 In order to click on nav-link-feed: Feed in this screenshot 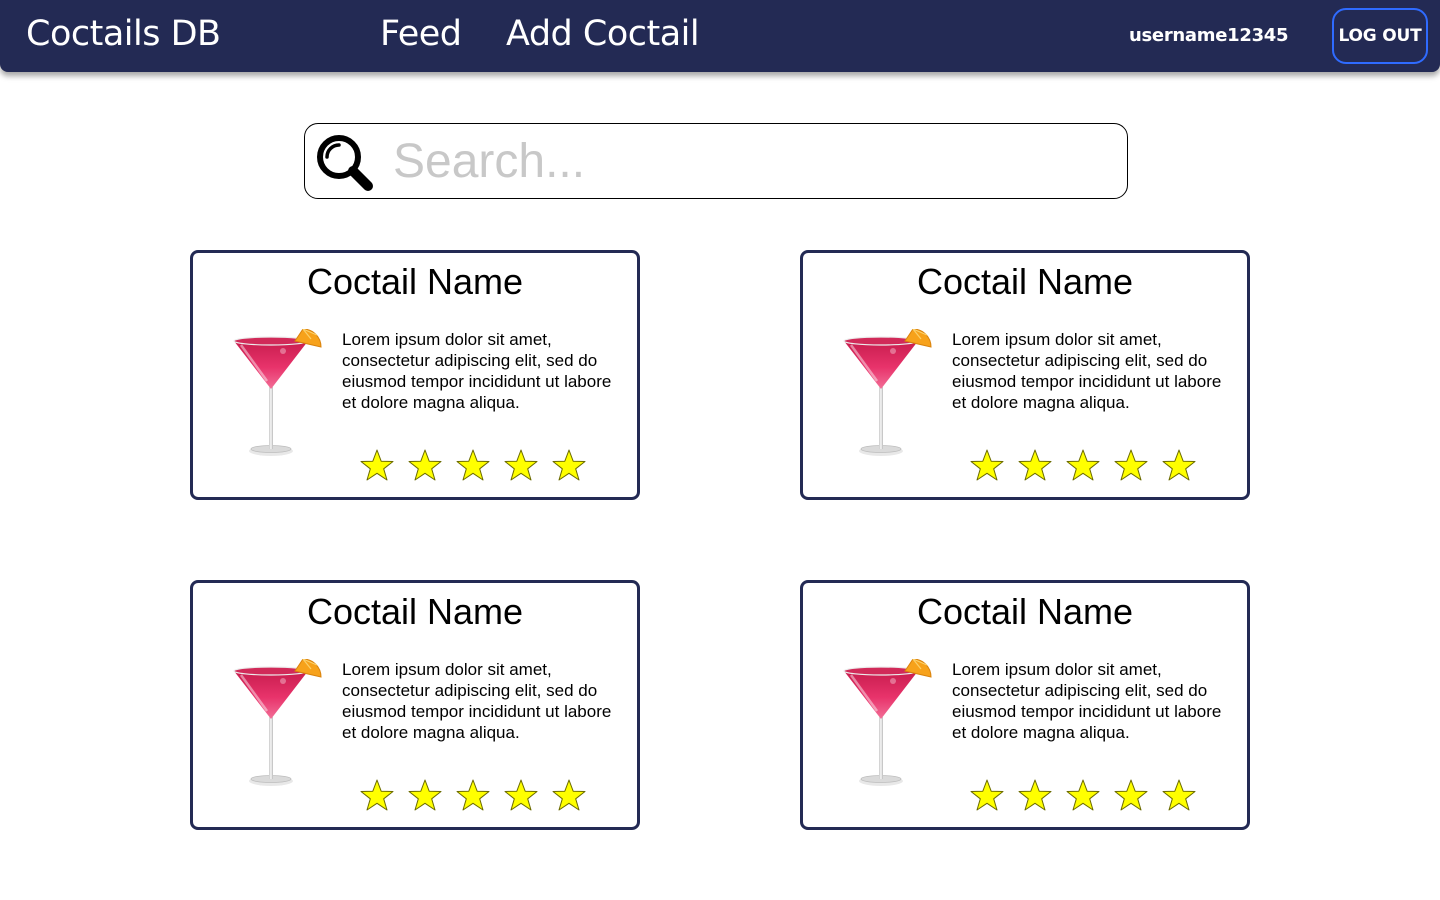, I will do `click(421, 34)`.